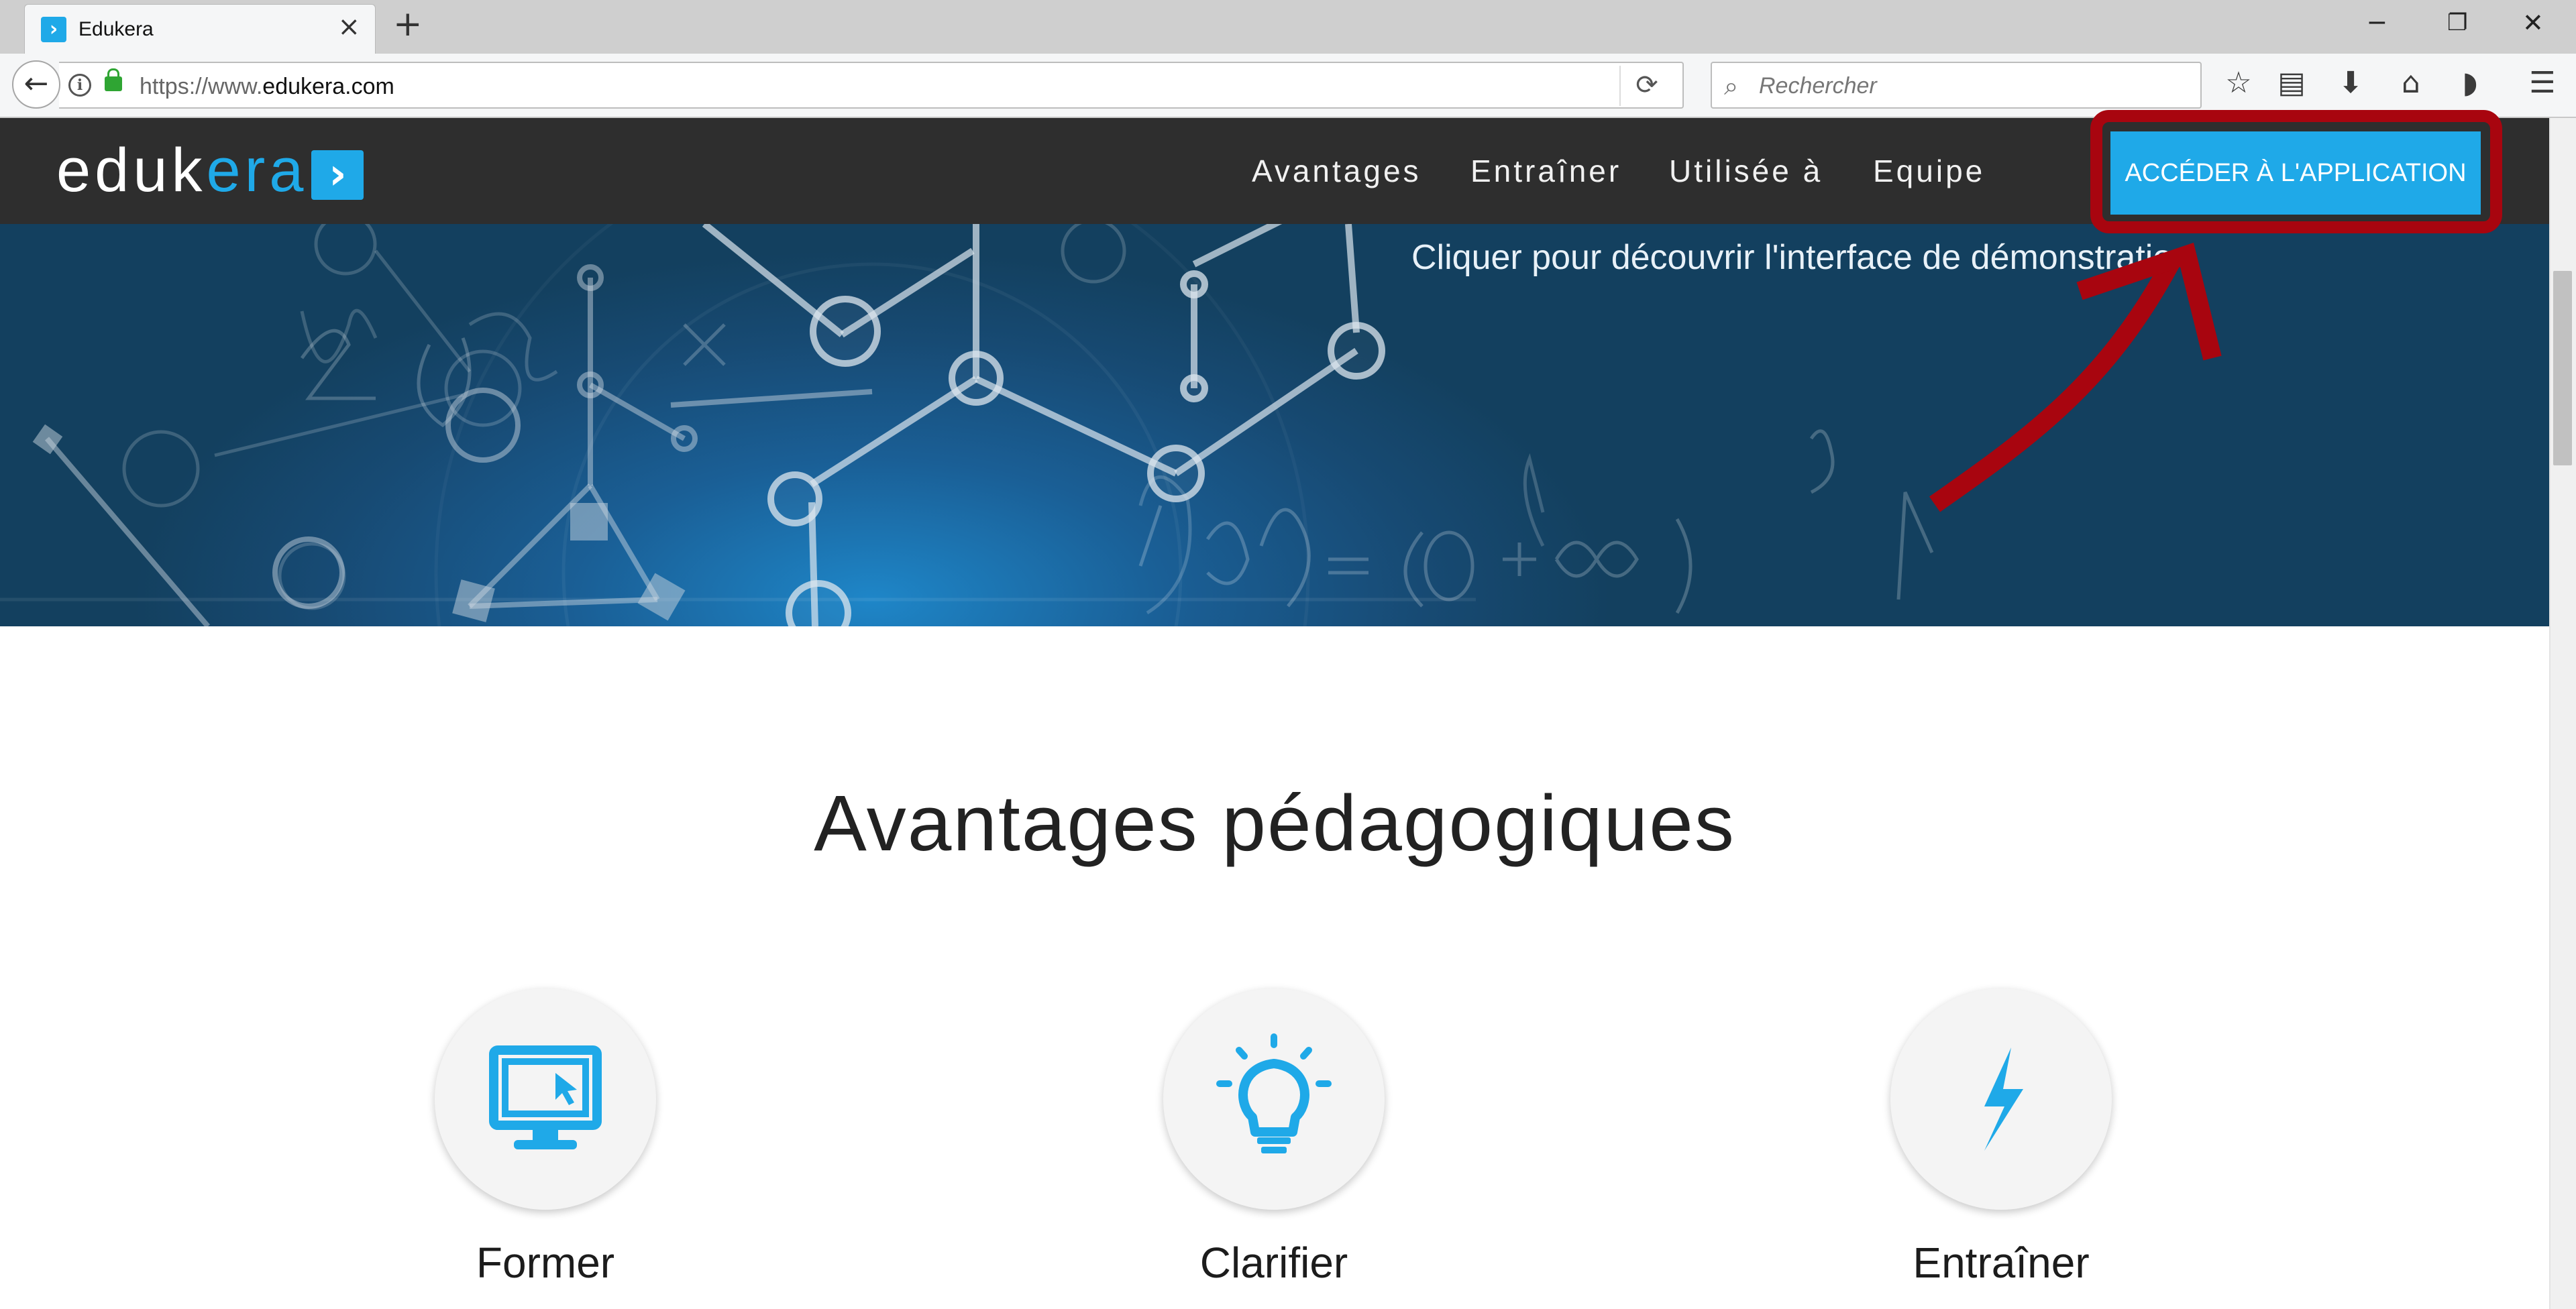 The width and height of the screenshot is (2576, 1309). I want to click on feature-former-label: Former, so click(545, 1263).